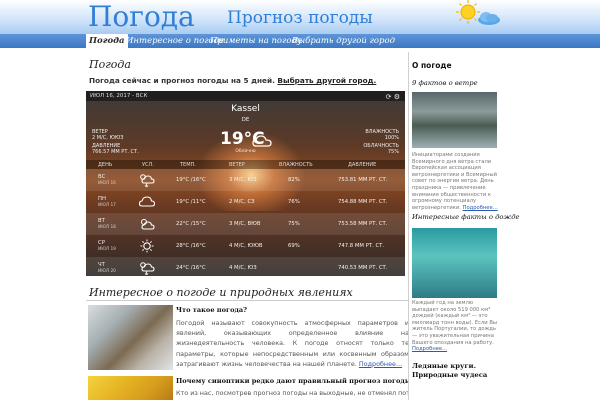 The image size is (600, 400). What do you see at coordinates (466, 217) in the screenshot?
I see `sidebar-article-title-2: Интересные факты о дожде` at bounding box center [466, 217].